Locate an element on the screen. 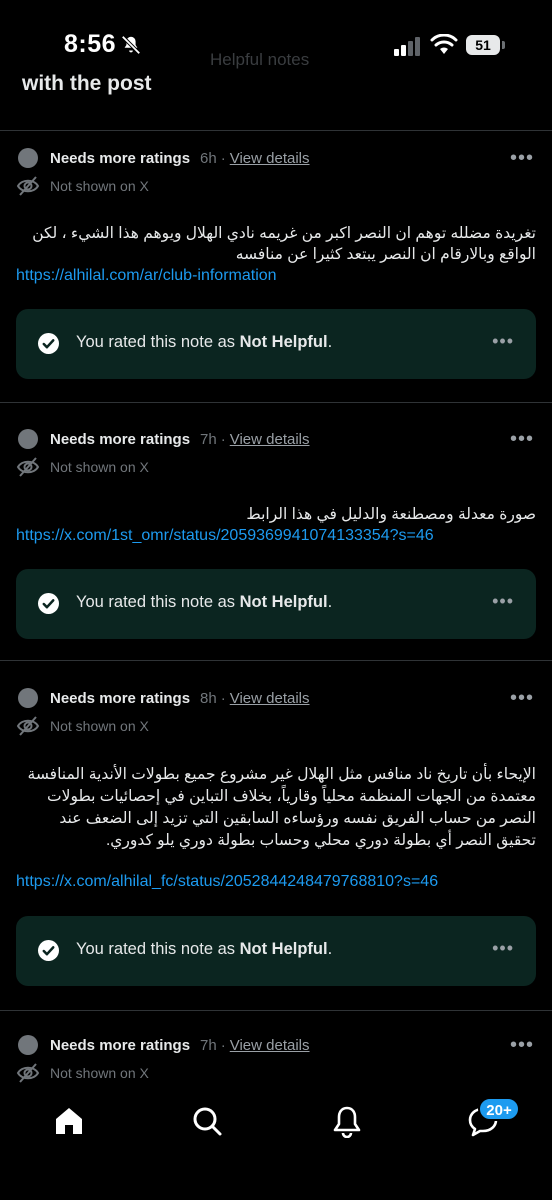  bottom-nav is located at coordinates (276, 1145).